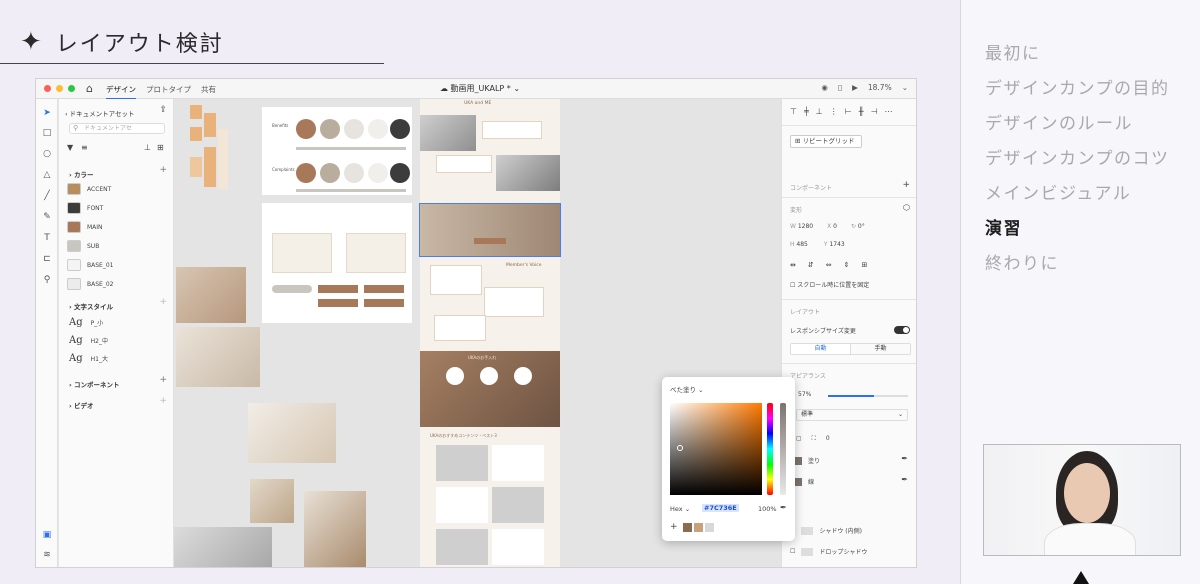 This screenshot has width=1200, height=584. Describe the element at coordinates (47, 113) in the screenshot. I see `select-tool-icon: ➤` at that location.